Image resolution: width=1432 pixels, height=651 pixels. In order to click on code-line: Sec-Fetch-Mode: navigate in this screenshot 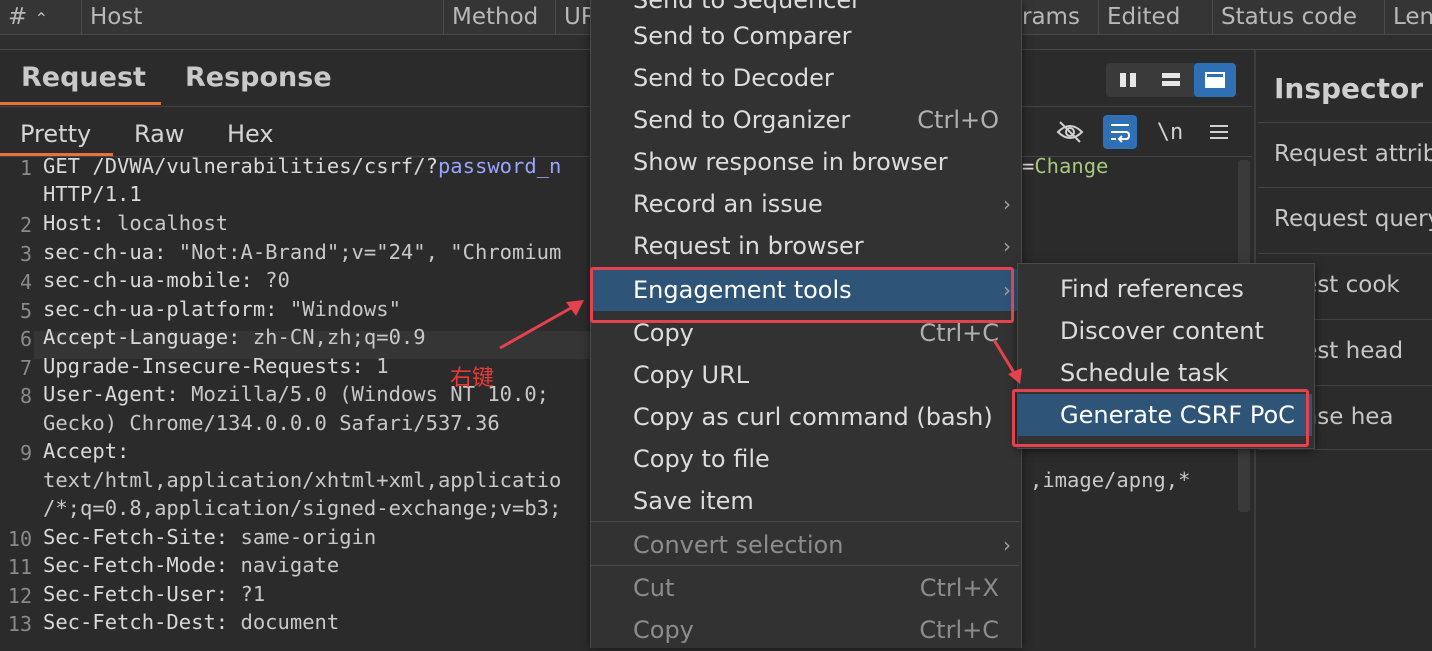, I will do `click(191, 565)`.